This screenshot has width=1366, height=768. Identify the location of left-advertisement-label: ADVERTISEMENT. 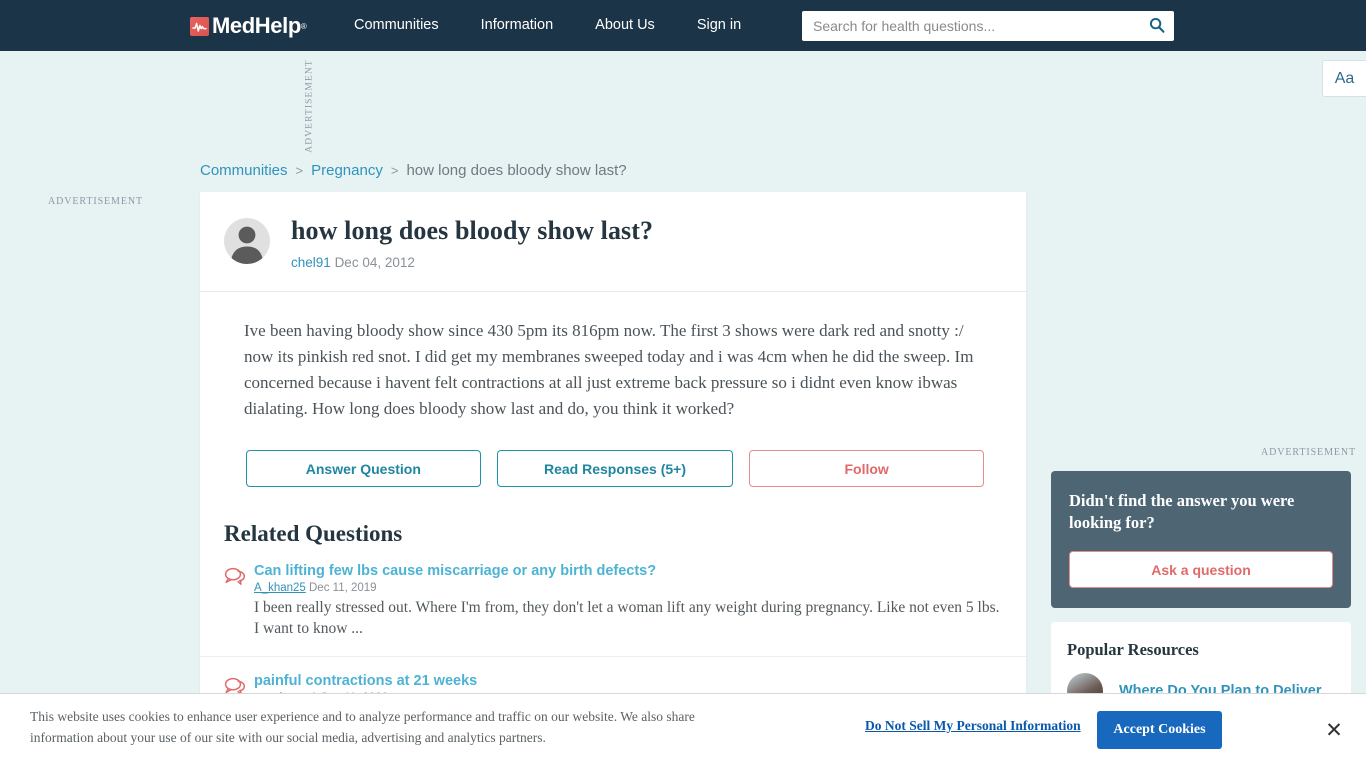
(95, 201).